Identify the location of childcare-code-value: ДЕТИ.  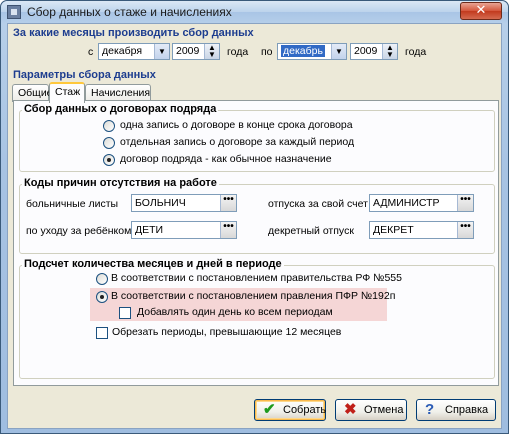
(149, 230).